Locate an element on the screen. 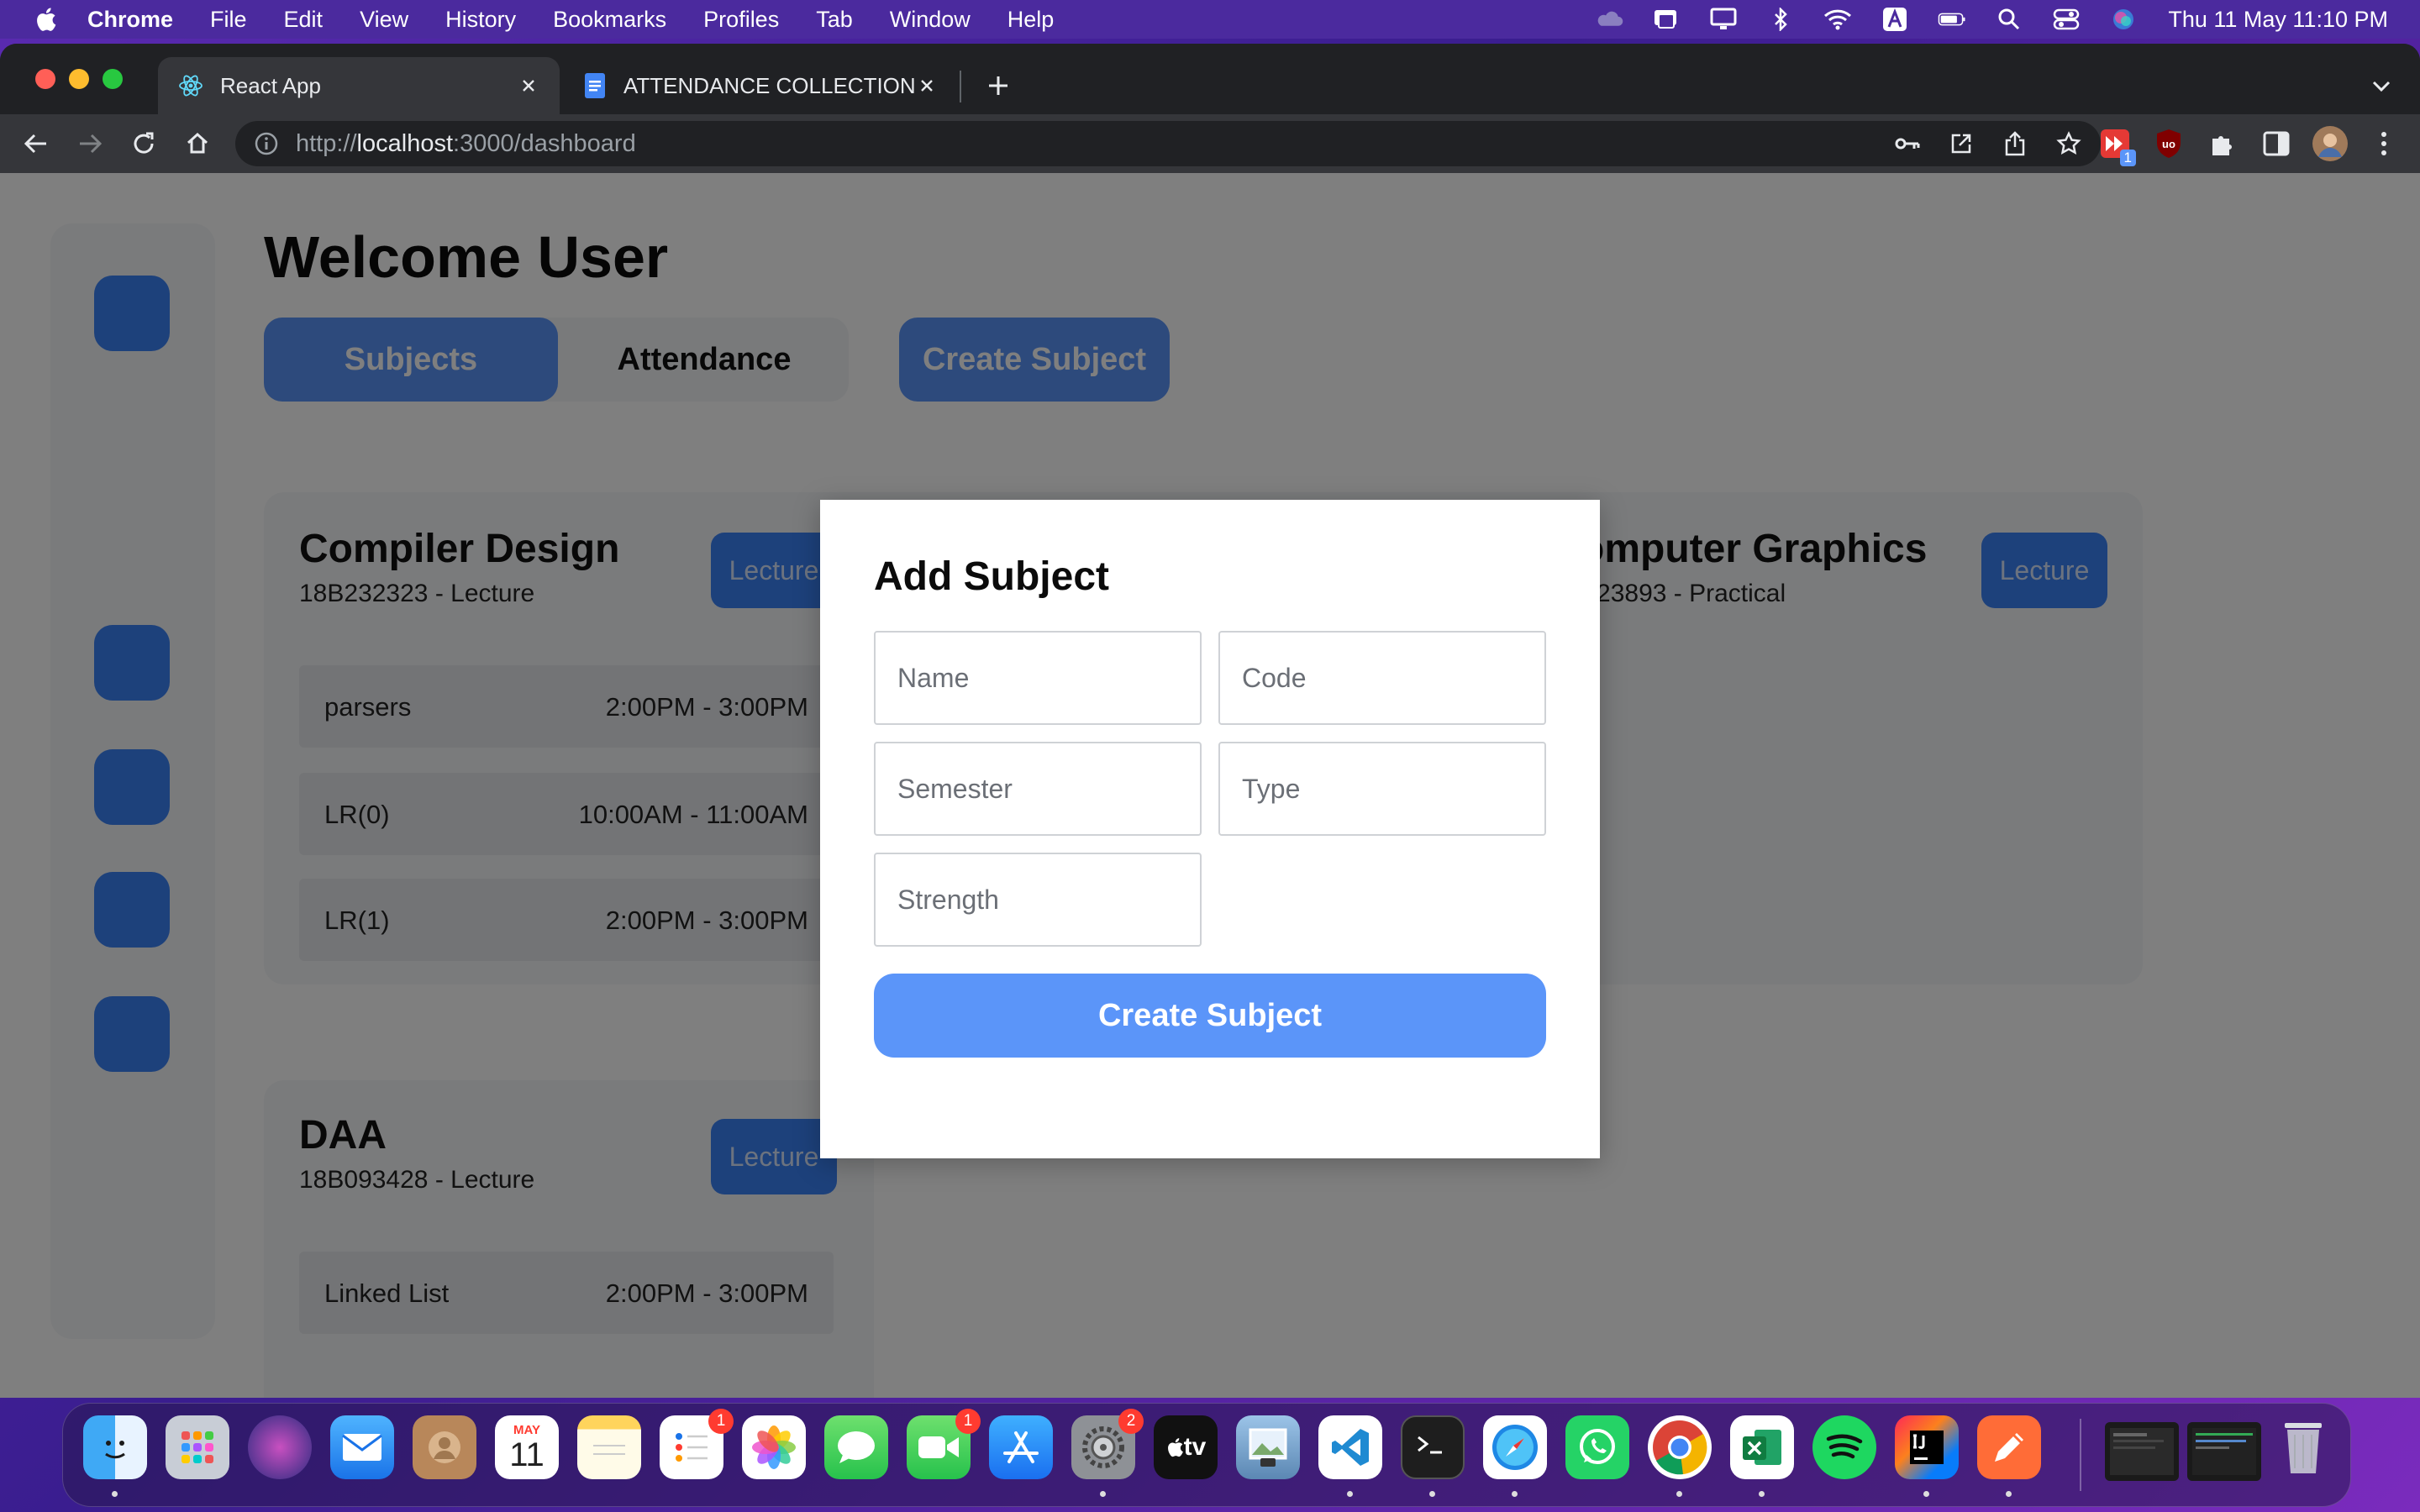 This screenshot has width=2420, height=1512. tab-separator is located at coordinates (961, 86).